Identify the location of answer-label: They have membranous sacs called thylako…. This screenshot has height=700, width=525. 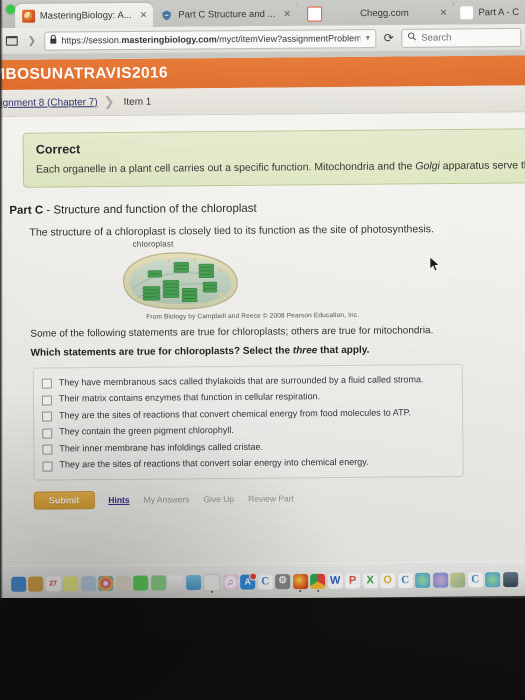
(241, 380).